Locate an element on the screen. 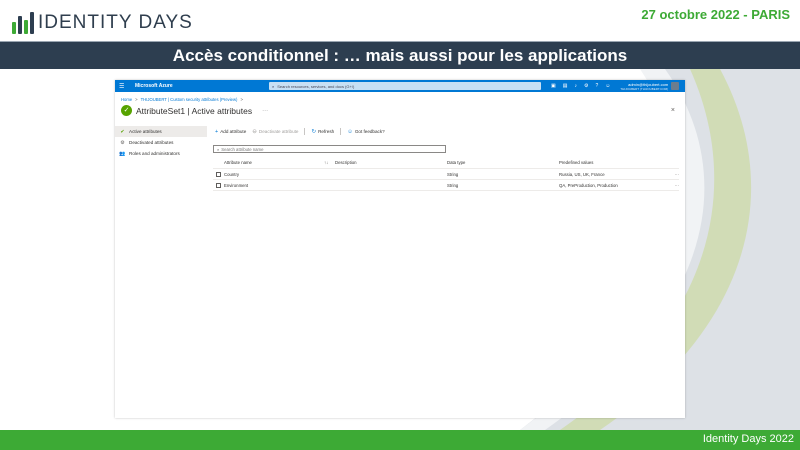  event-date: 27 octobre 2022 - PARIS is located at coordinates (715, 14).